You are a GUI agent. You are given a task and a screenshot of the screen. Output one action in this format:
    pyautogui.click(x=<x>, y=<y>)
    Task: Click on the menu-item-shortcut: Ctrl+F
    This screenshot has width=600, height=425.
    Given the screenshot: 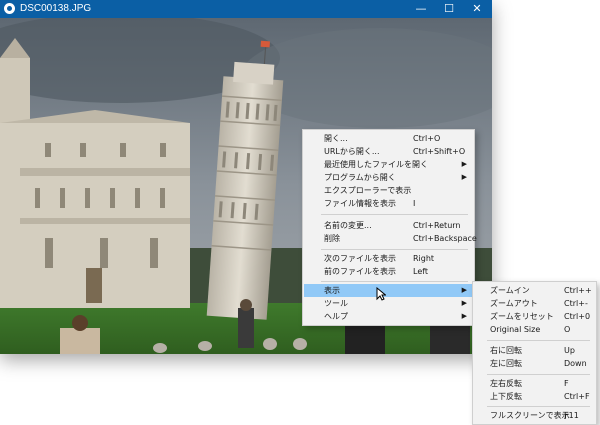 What is the action you would take?
    pyautogui.click(x=577, y=396)
    